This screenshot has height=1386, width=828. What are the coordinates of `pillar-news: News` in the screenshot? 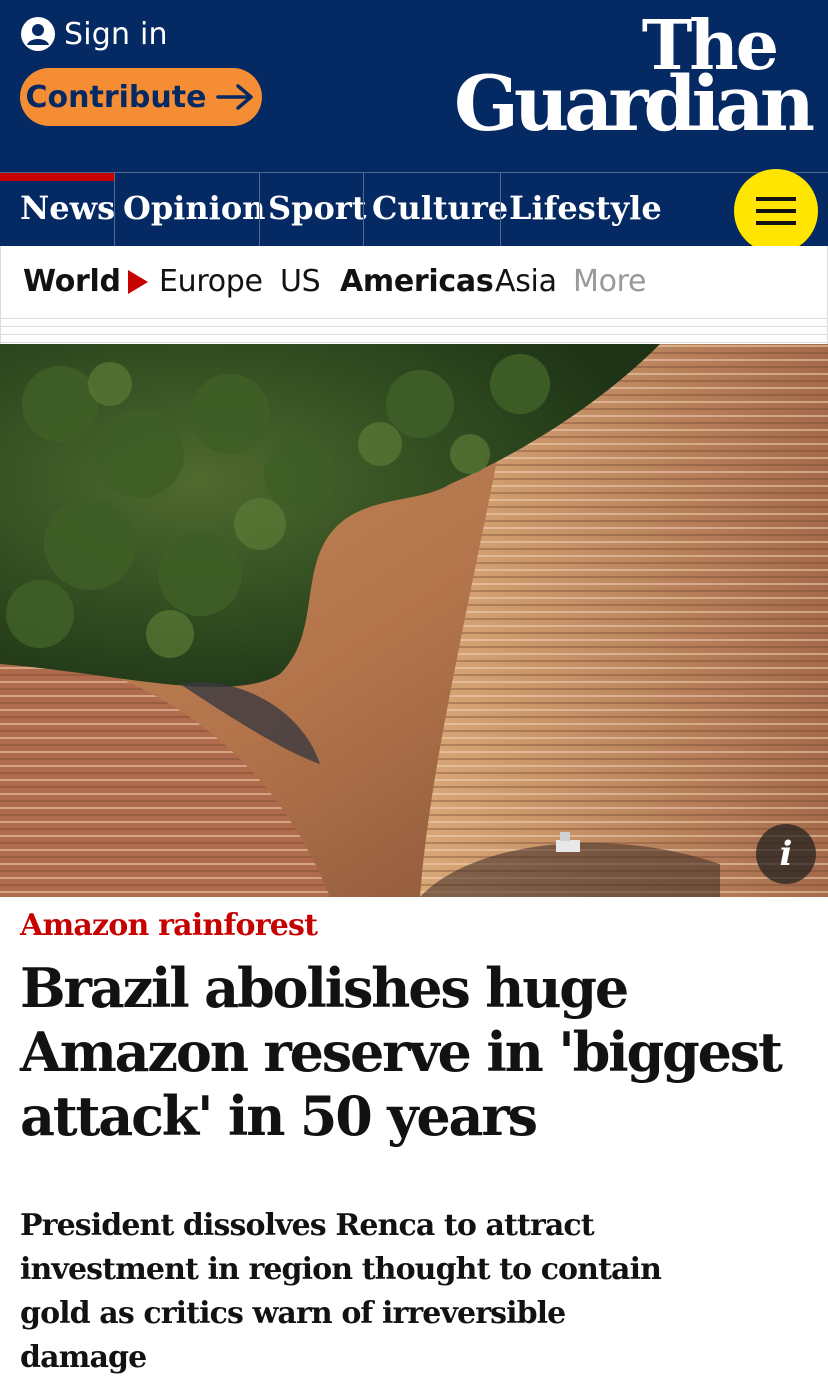 It's located at (57, 209).